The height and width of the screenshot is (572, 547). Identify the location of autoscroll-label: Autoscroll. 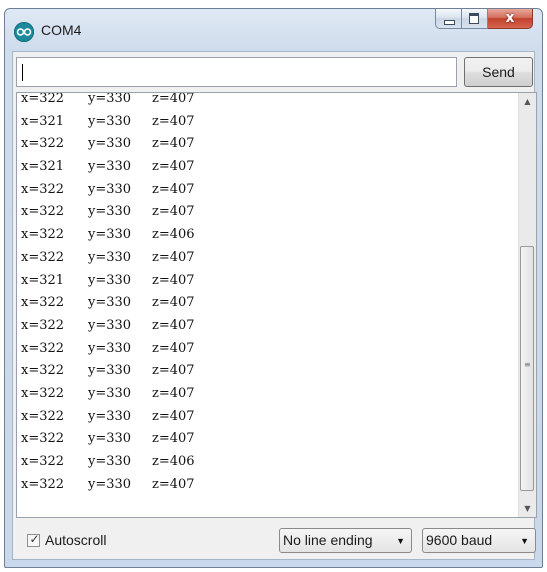
(76, 540).